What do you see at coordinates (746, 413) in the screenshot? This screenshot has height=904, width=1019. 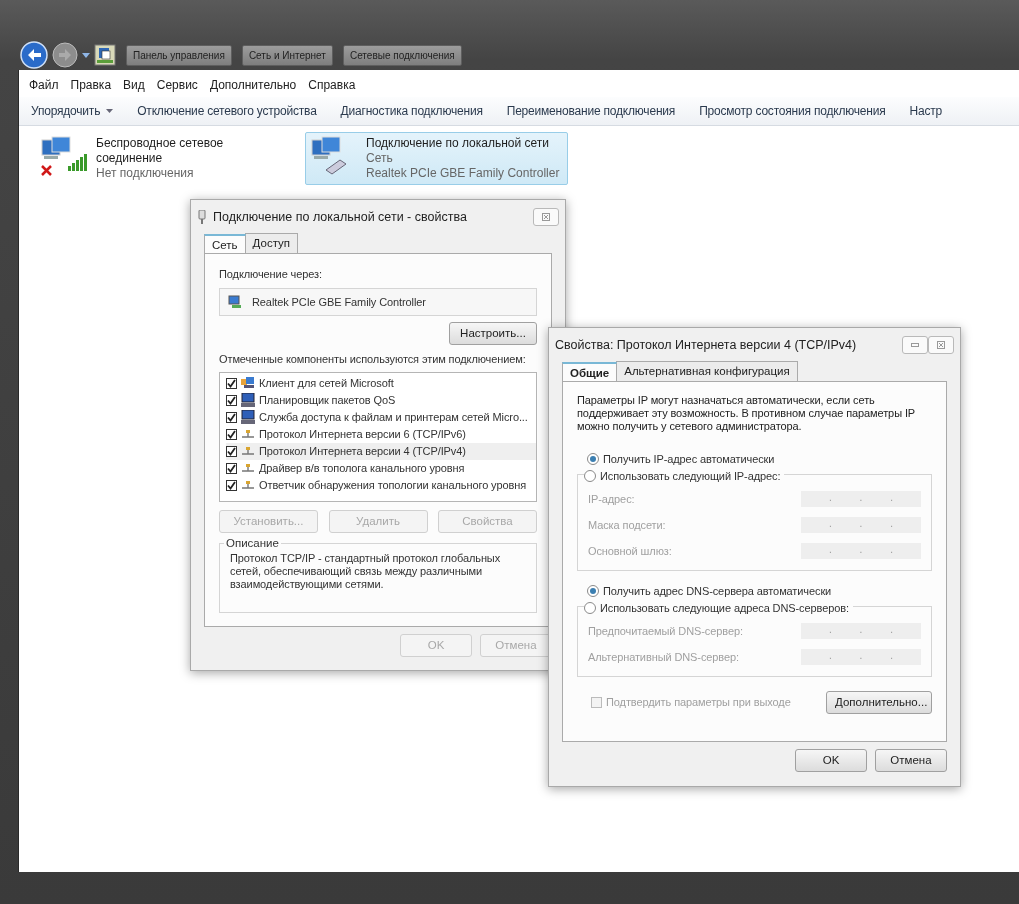 I see `intro-text: Параметры IP могут назначаться автоматически, если сеть поддерживает эту возможность. В противном случае параметры IP можно получить у сетевого администратора.` at bounding box center [746, 413].